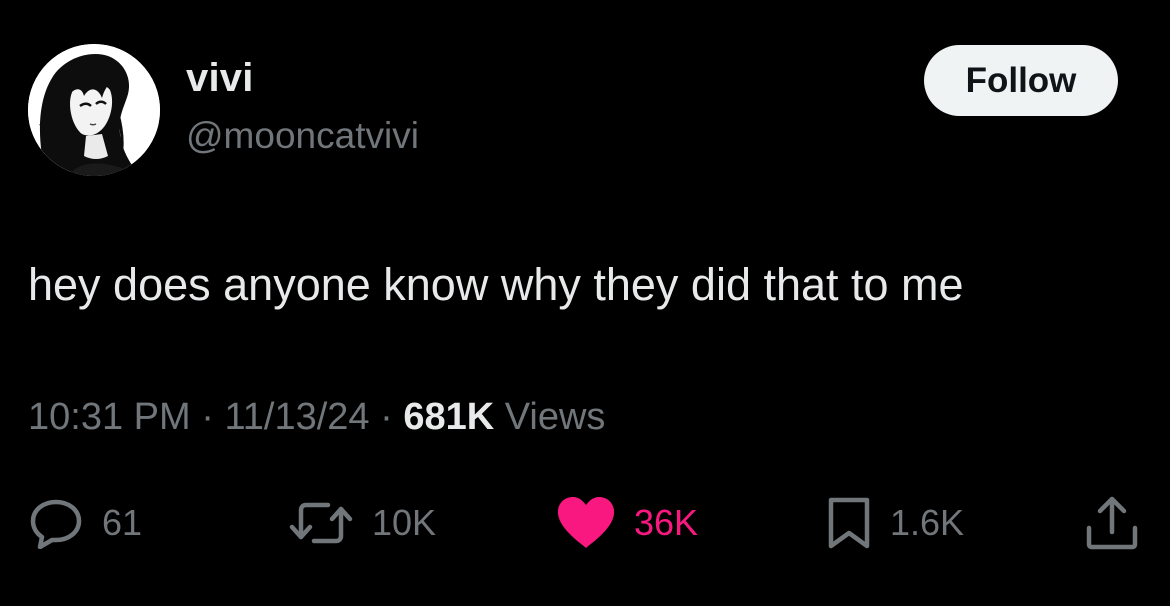 This screenshot has height=606, width=1170. Describe the element at coordinates (666, 522) in the screenshot. I see `like-count: 36K` at that location.